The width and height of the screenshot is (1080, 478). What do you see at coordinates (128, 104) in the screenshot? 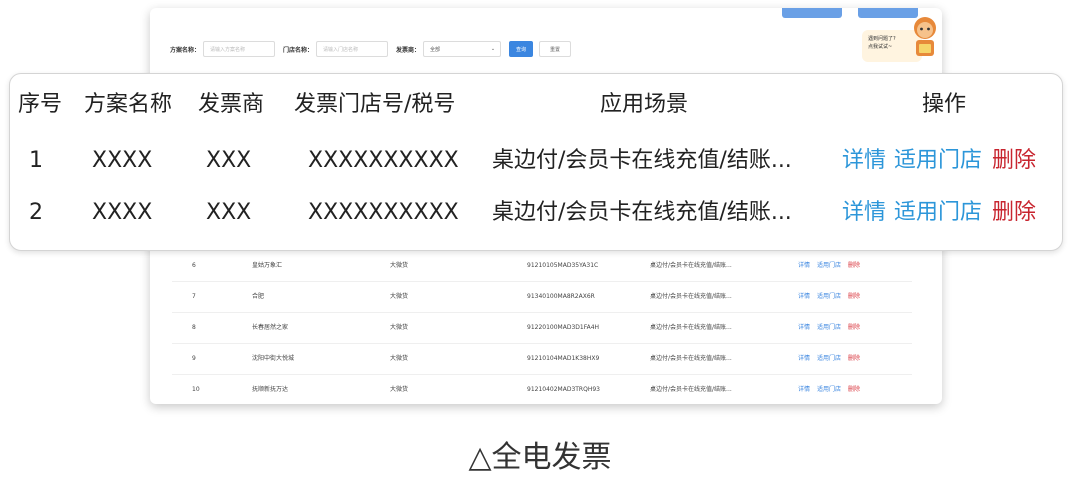
I see `header-scheme-name: 方案名称` at bounding box center [128, 104].